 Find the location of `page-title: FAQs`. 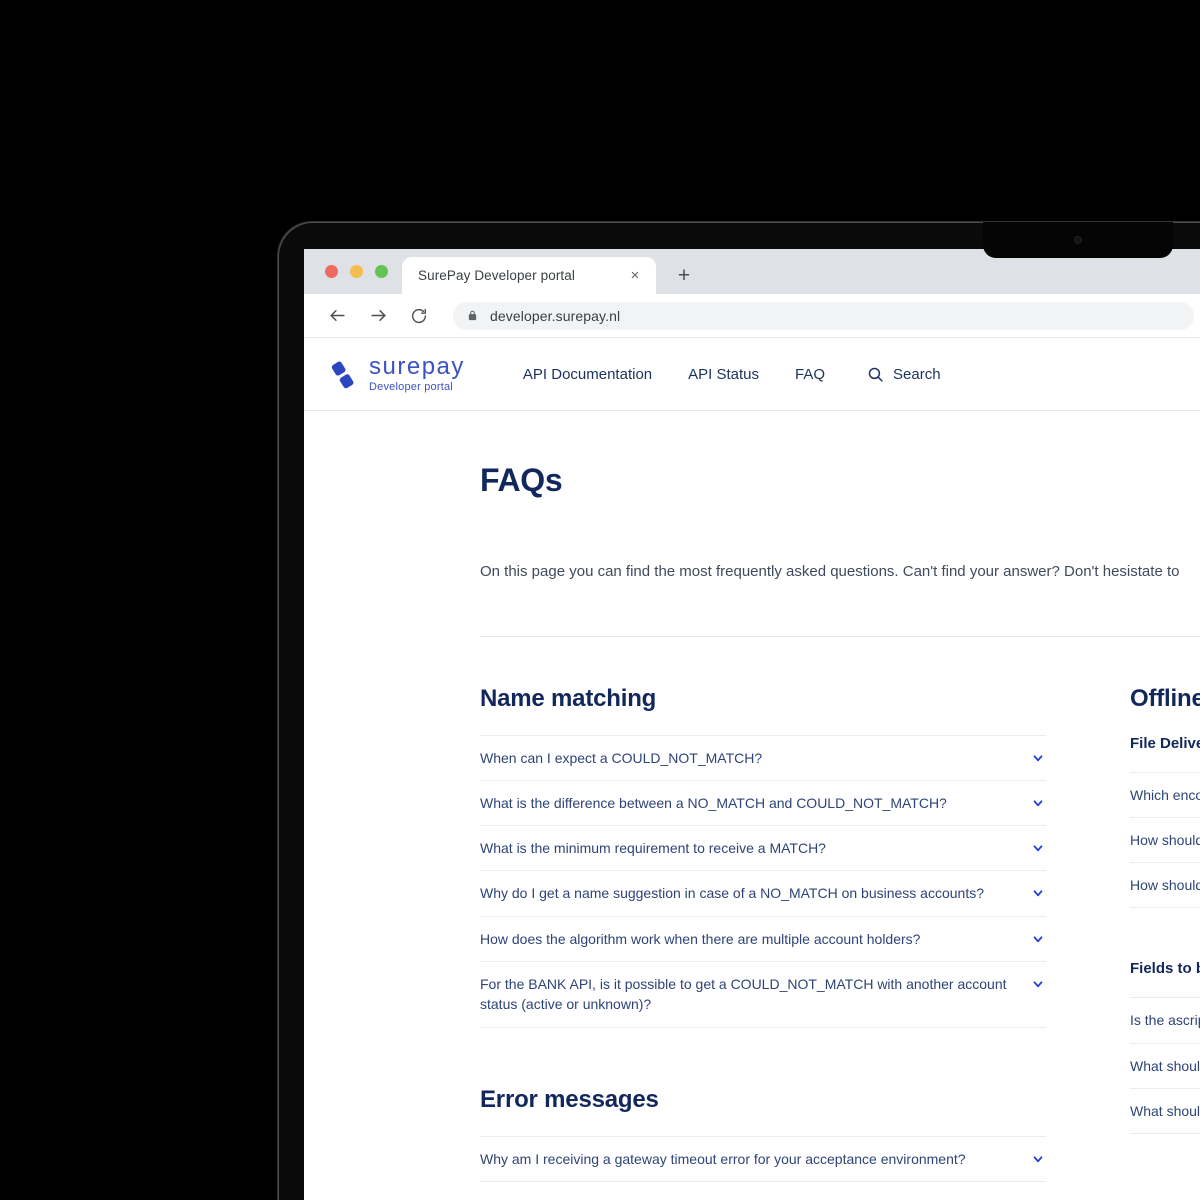

page-title: FAQs is located at coordinates (521, 480).